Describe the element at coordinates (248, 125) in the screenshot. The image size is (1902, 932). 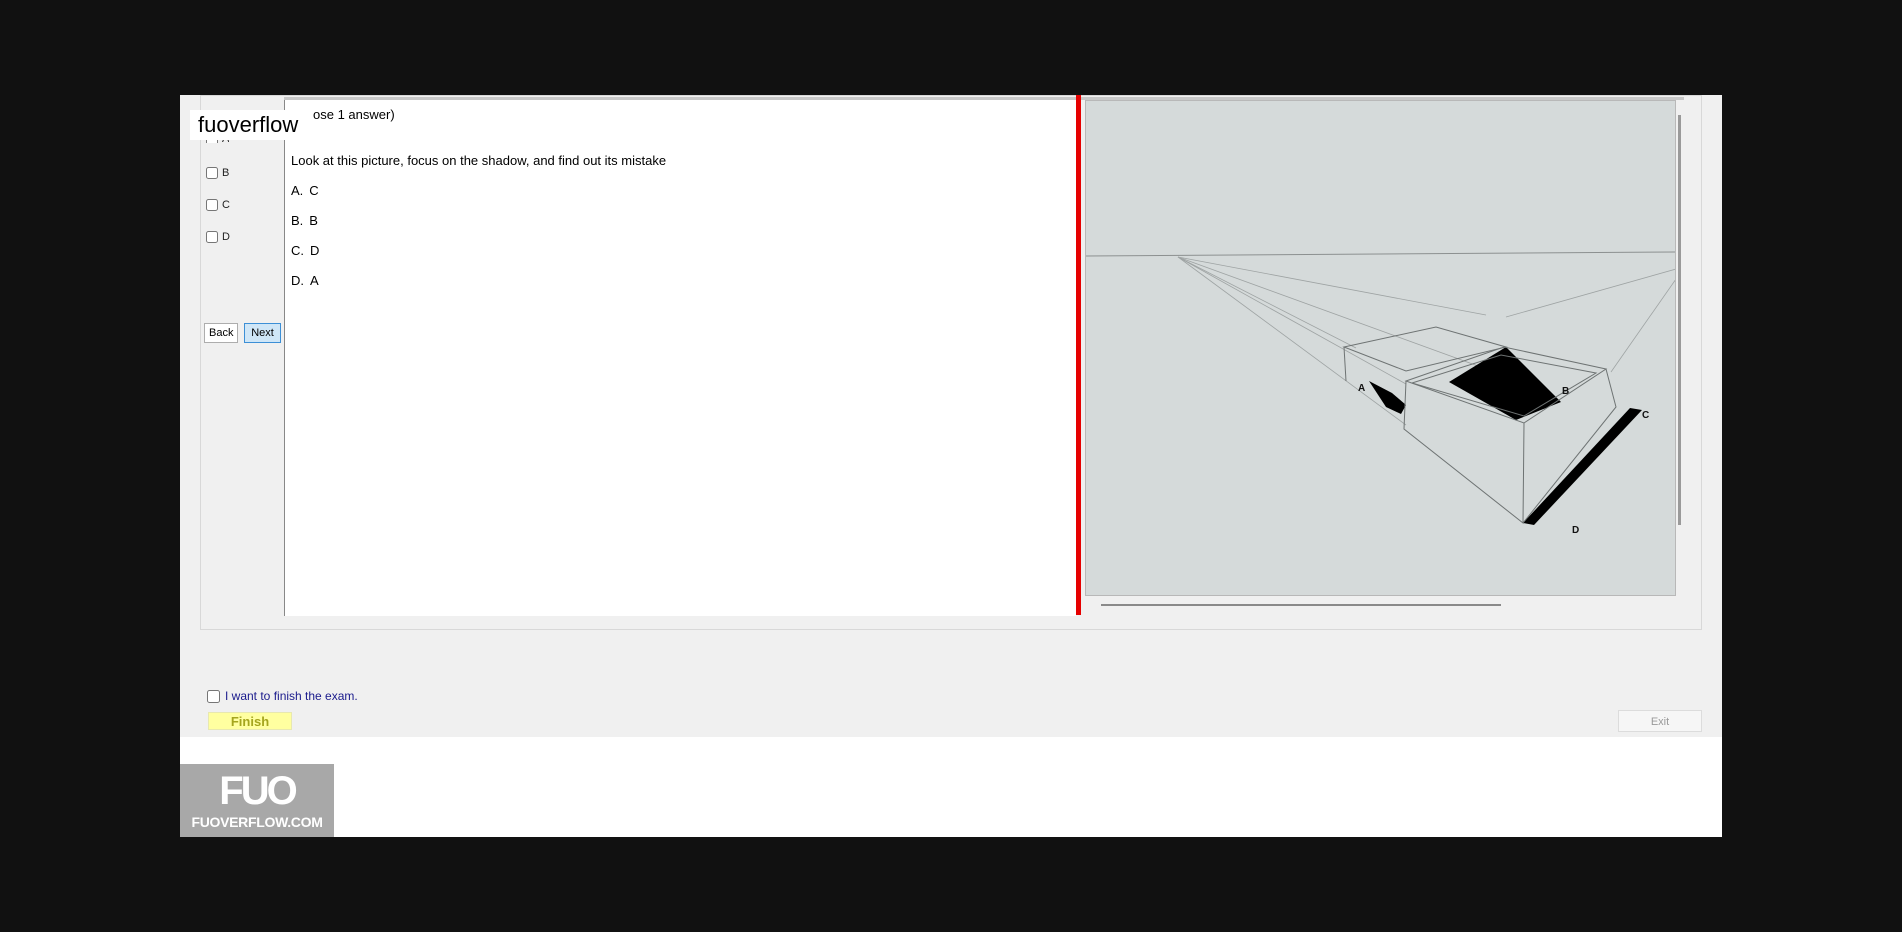
I see `watermark-label: fuoverflow` at that location.